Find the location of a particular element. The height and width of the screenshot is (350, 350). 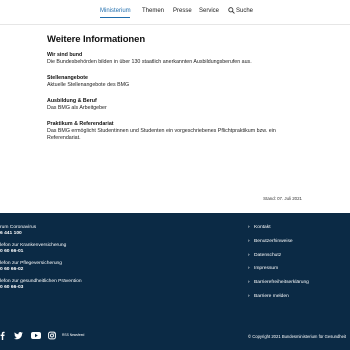

nav-active-indicator is located at coordinates (115, 17).